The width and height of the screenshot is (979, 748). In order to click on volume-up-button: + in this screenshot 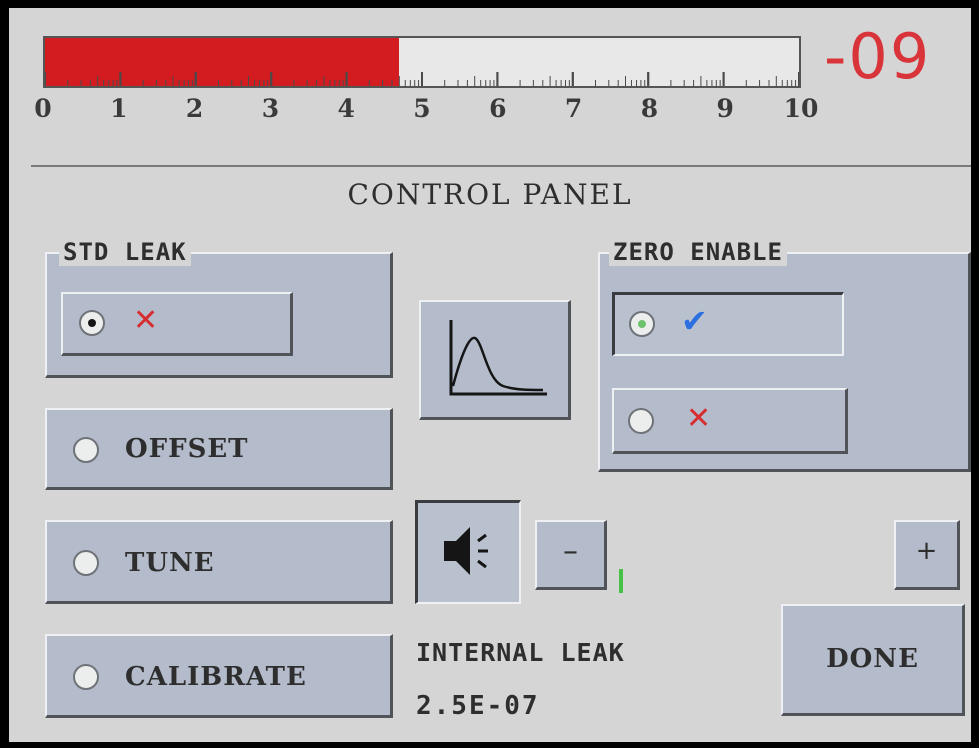, I will do `click(927, 555)`.